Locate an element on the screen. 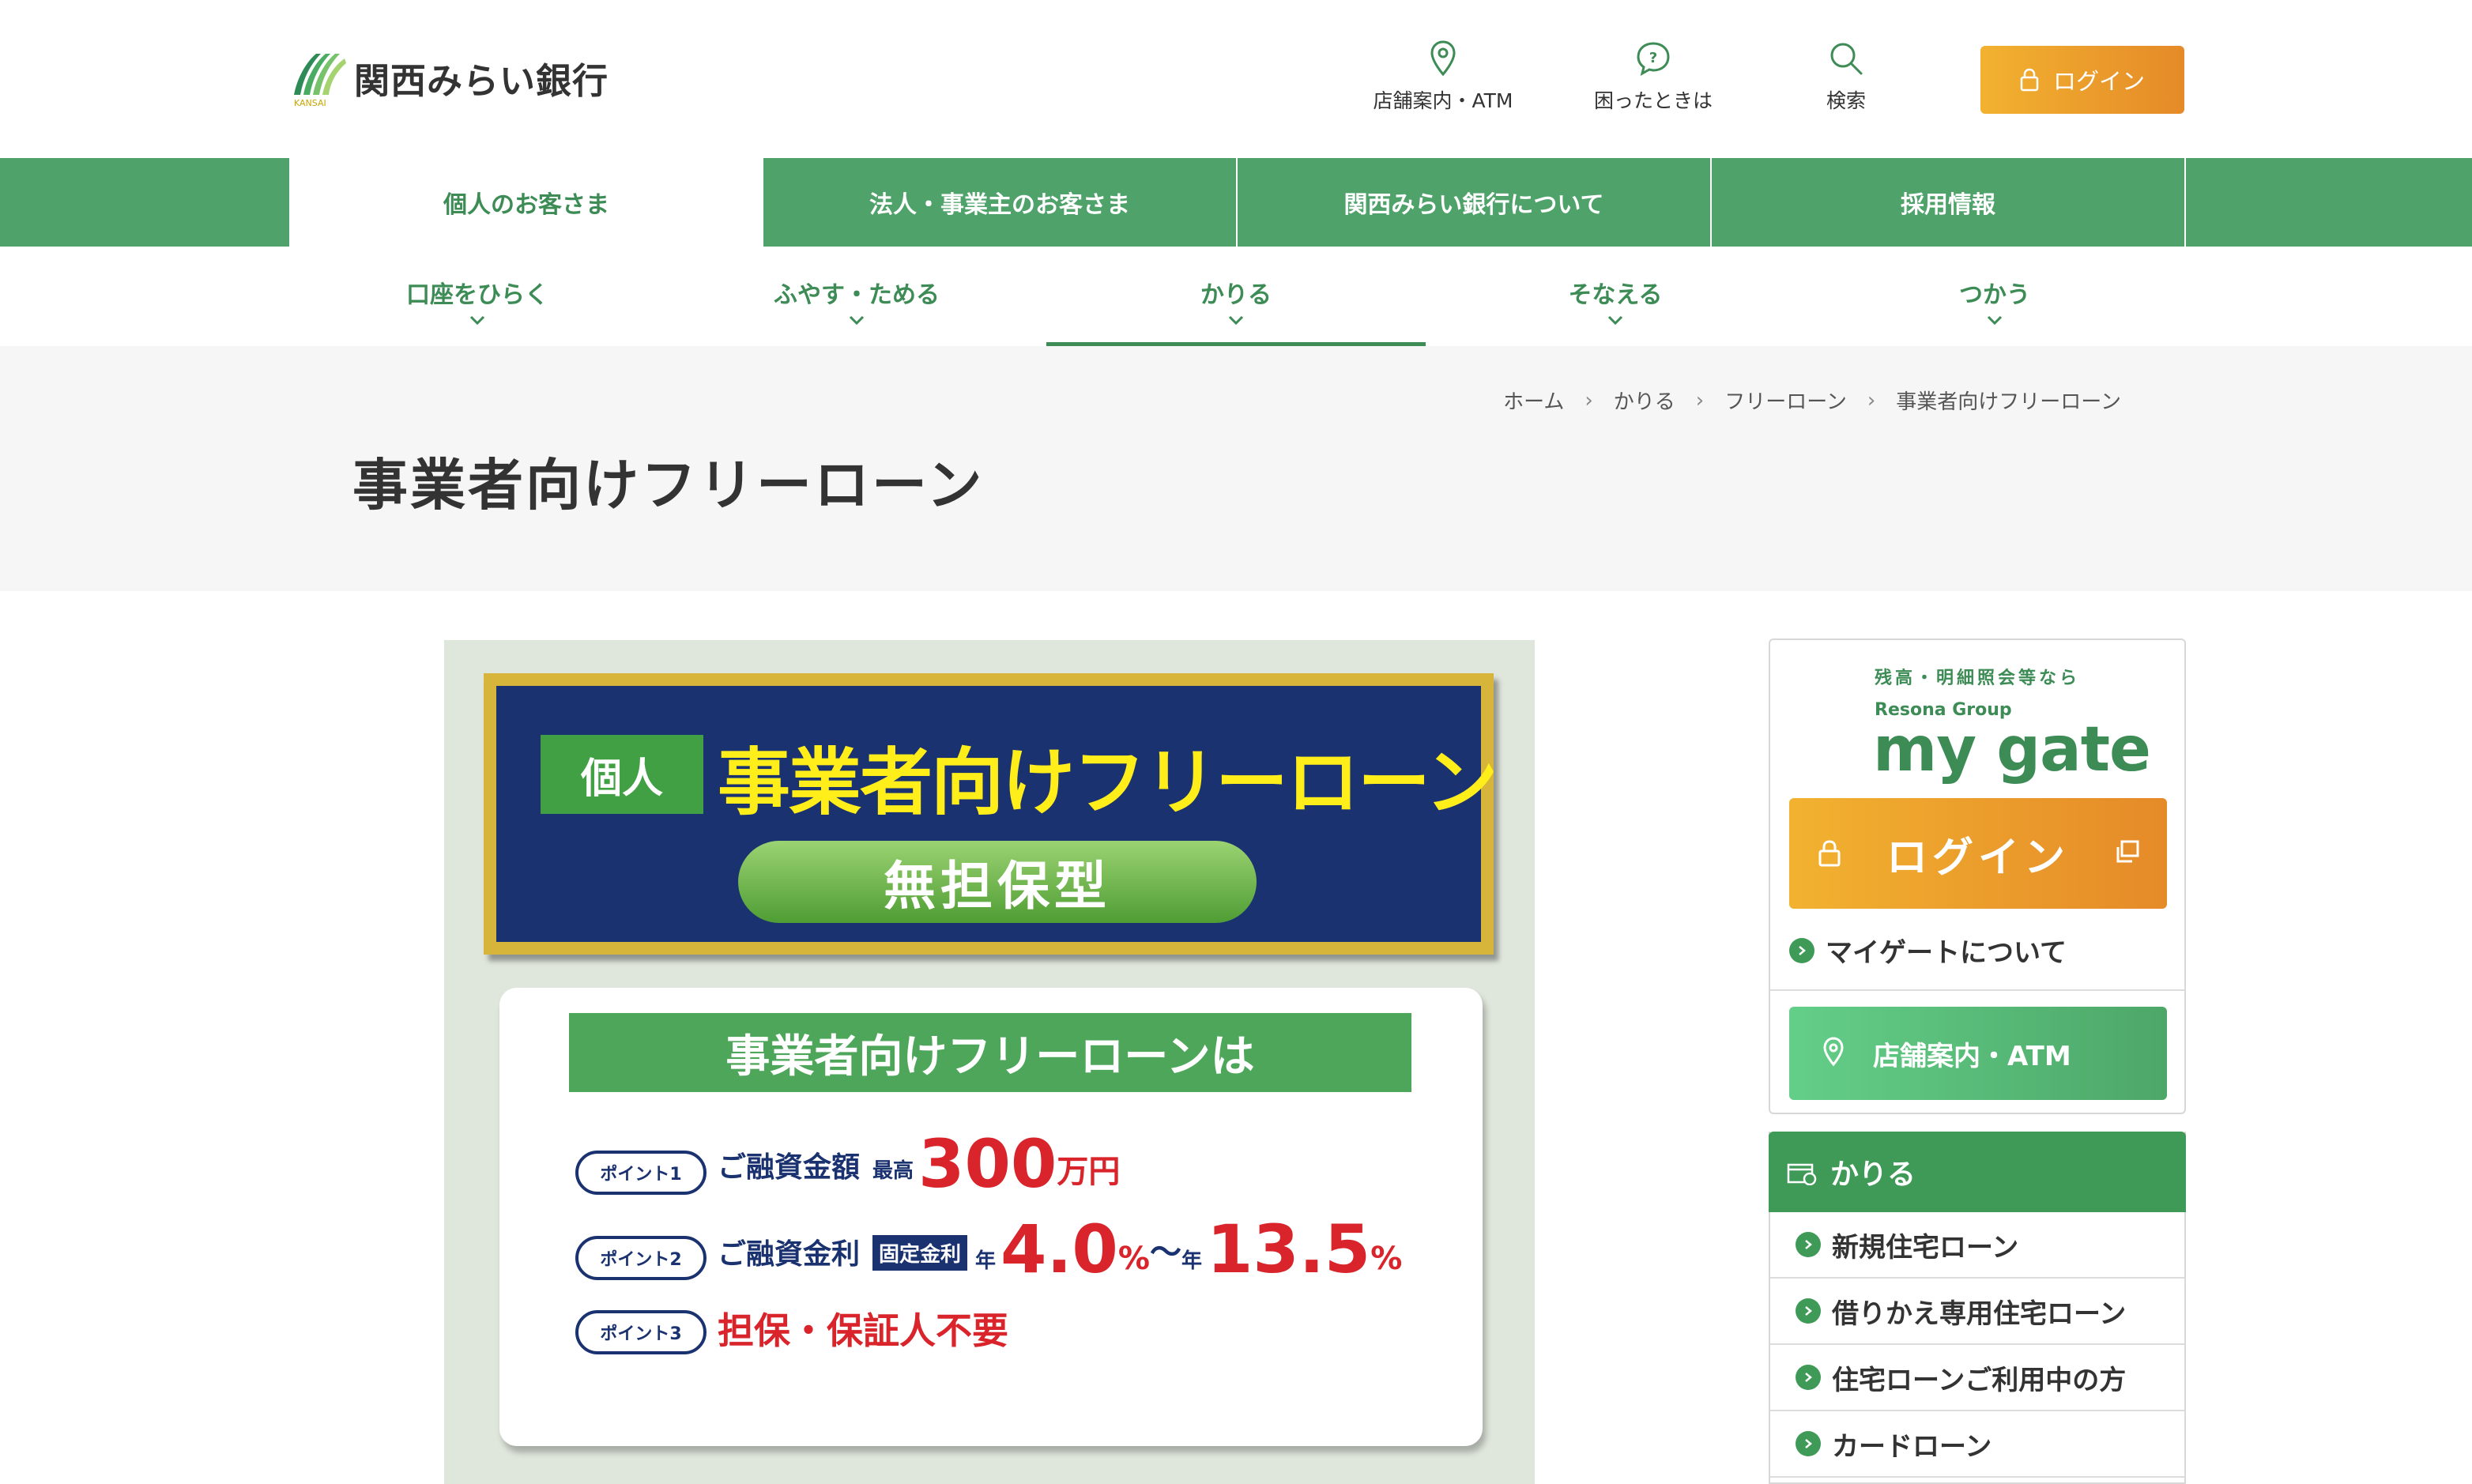 This screenshot has height=1484, width=2472. help-label: 困ったときは is located at coordinates (1653, 100).